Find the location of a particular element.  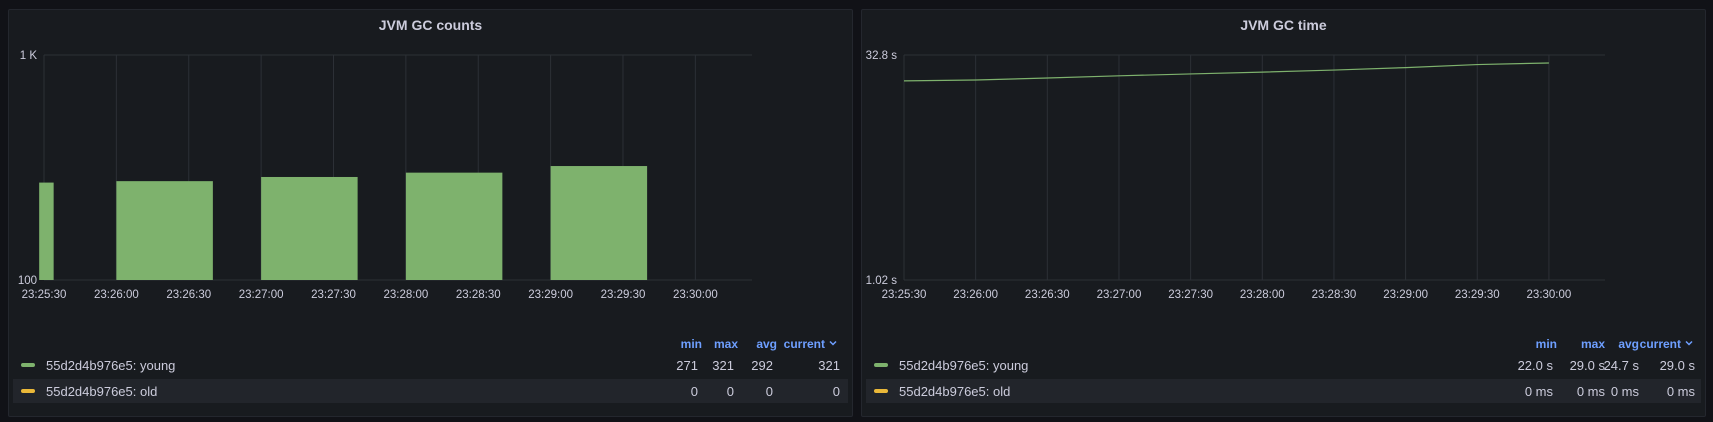

legend-max-value: 321 is located at coordinates (723, 365).